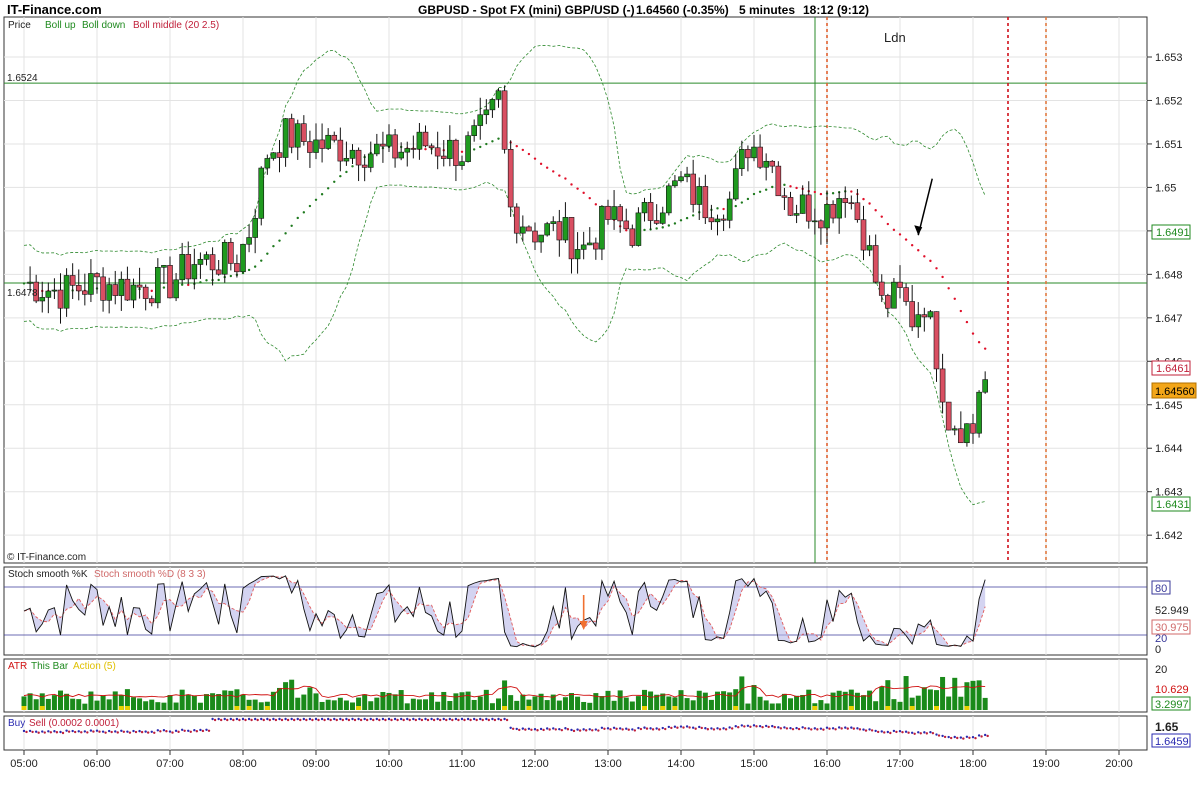 The image size is (1200, 800). Describe the element at coordinates (389, 764) in the screenshot. I see `x-tick-label: 10:00` at that location.